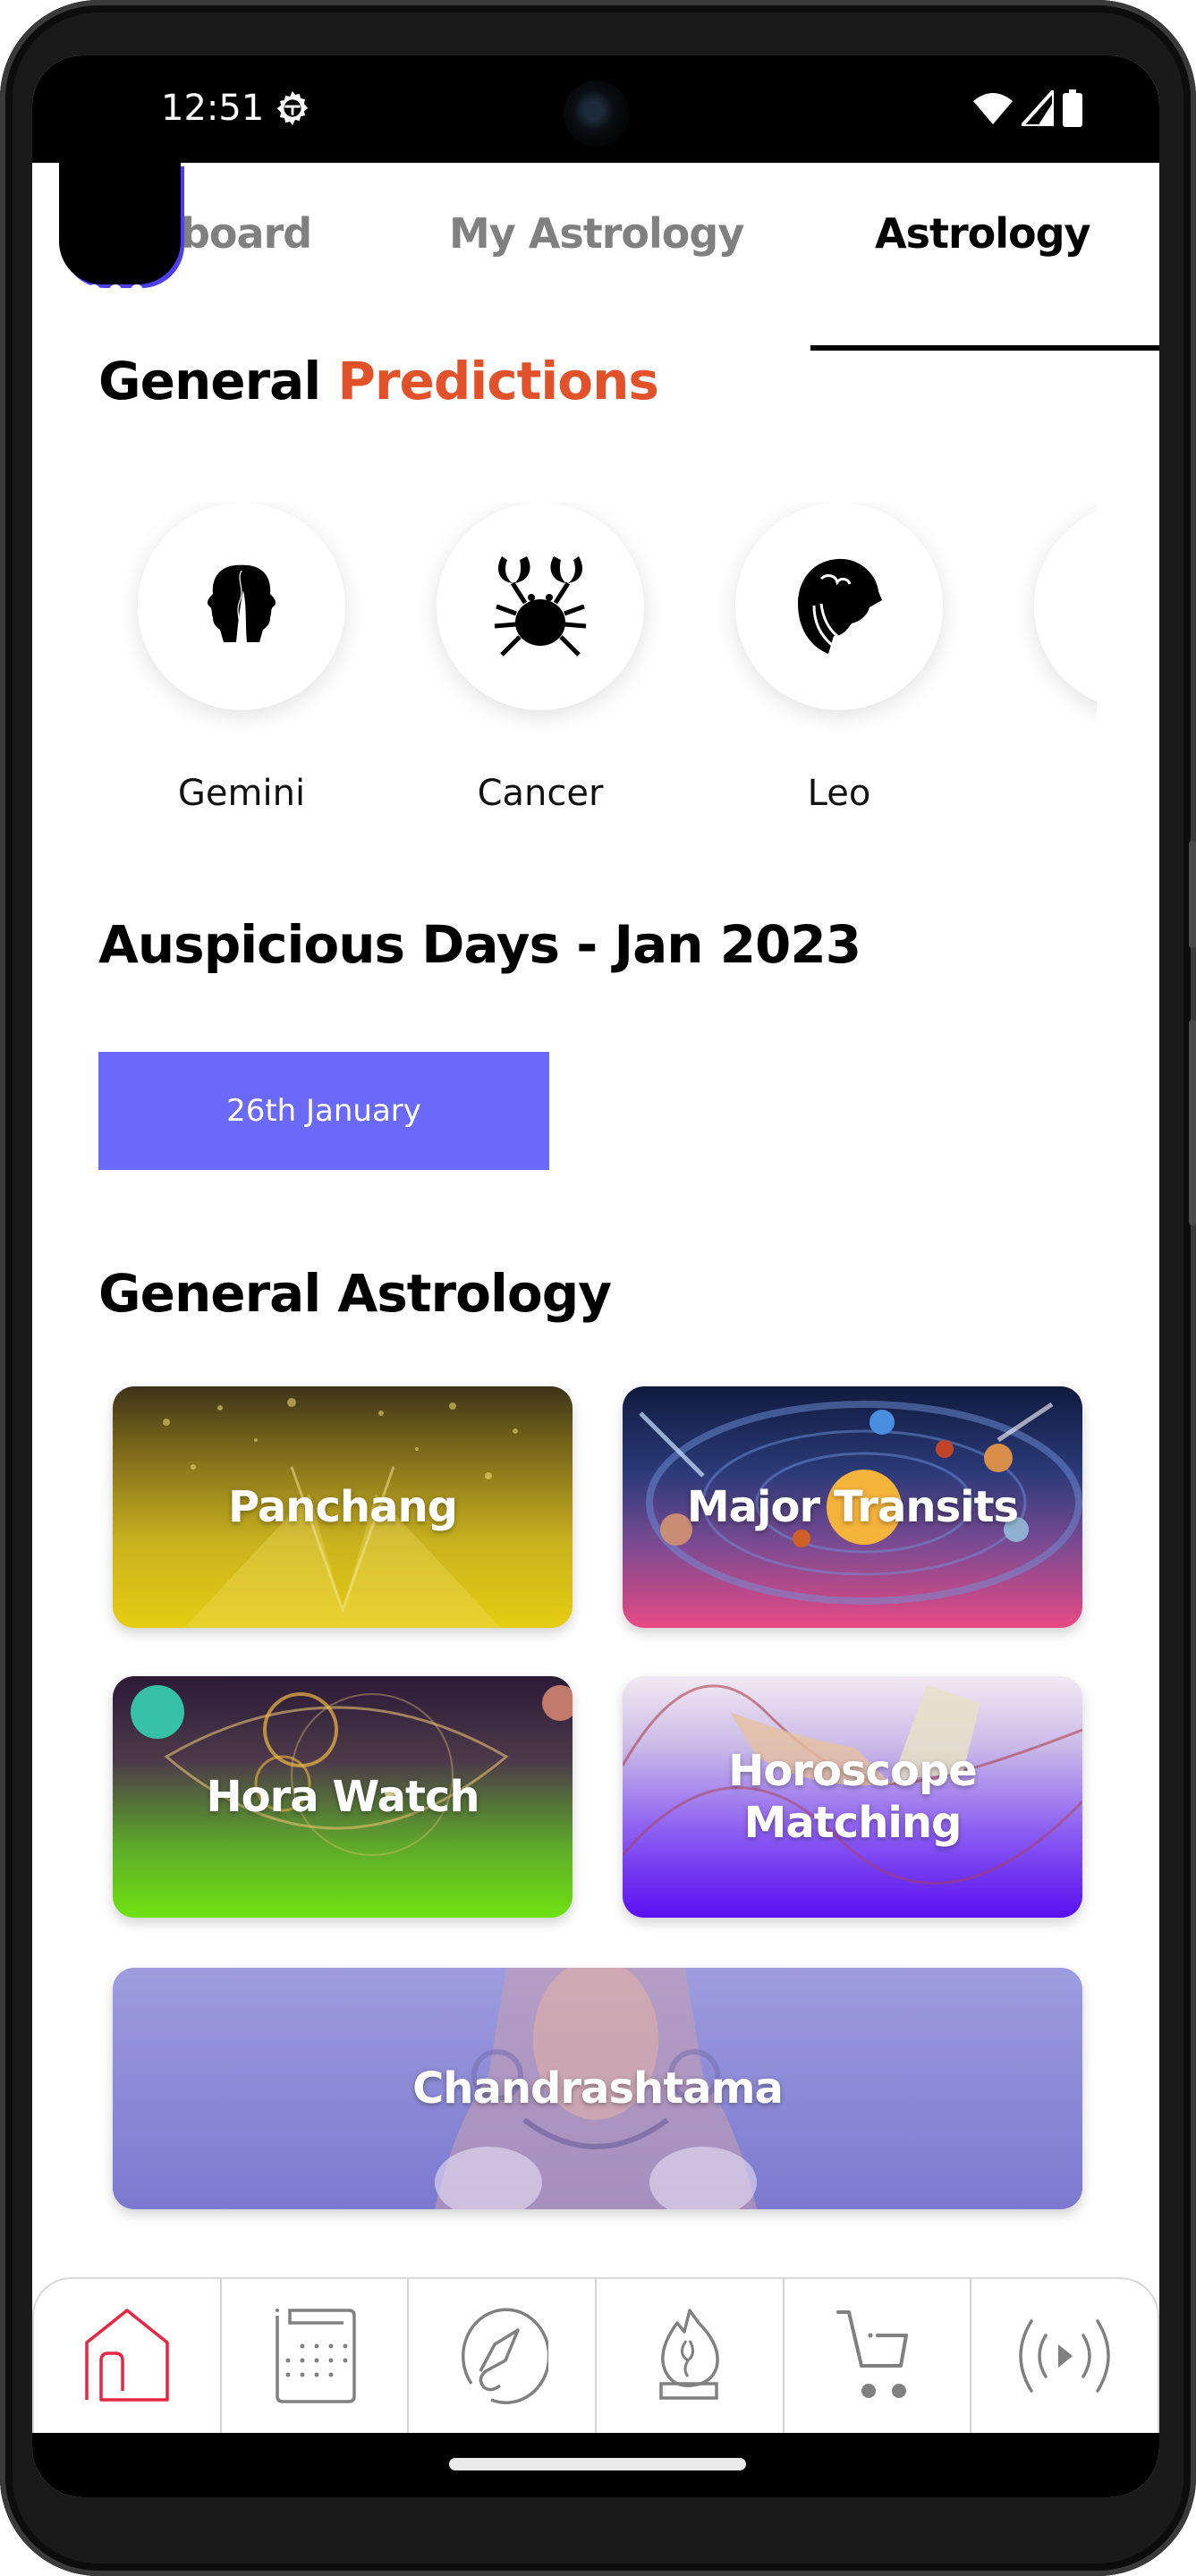 The width and height of the screenshot is (1196, 2576). Describe the element at coordinates (323, 1111) in the screenshot. I see `auspicious-date-button: 26th January` at that location.